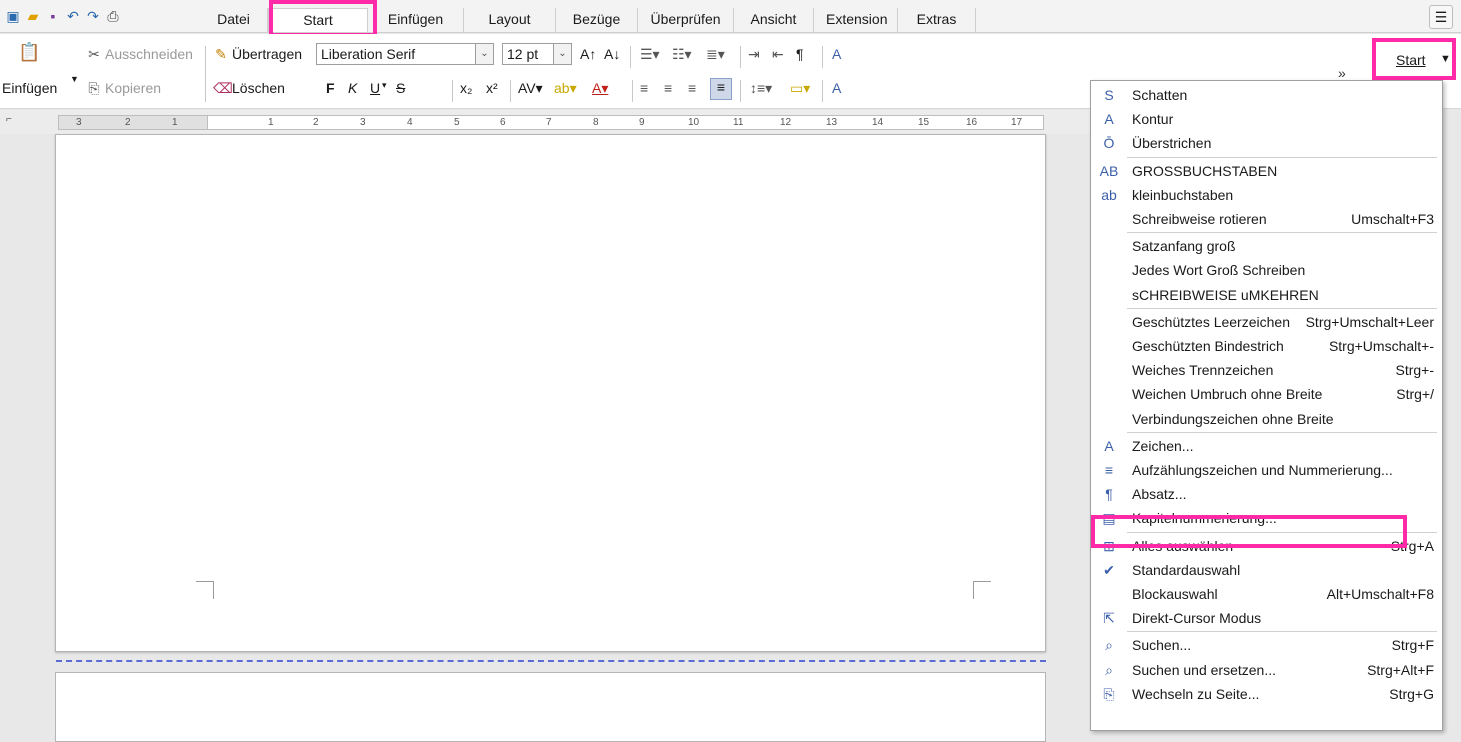  What do you see at coordinates (1266, 370) in the screenshot?
I see `menu-item-weiches-trennzeichen: Weiches Trennzeichen Strg+-` at bounding box center [1266, 370].